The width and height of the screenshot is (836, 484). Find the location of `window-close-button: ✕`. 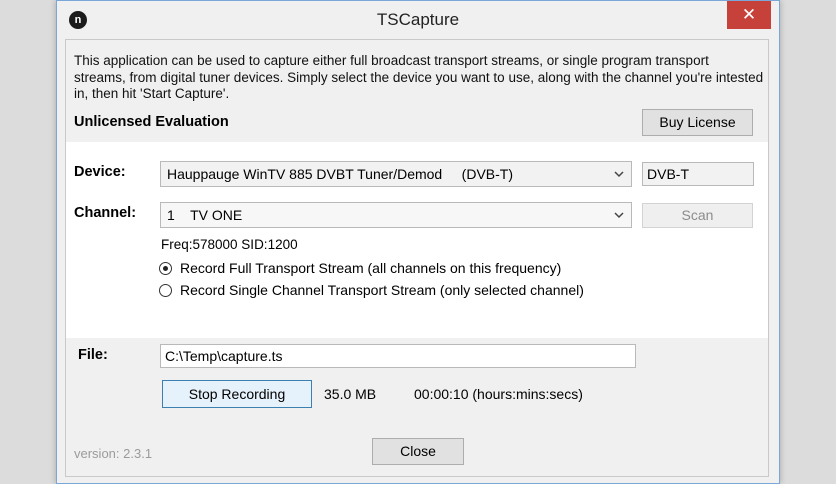

window-close-button: ✕ is located at coordinates (749, 15).